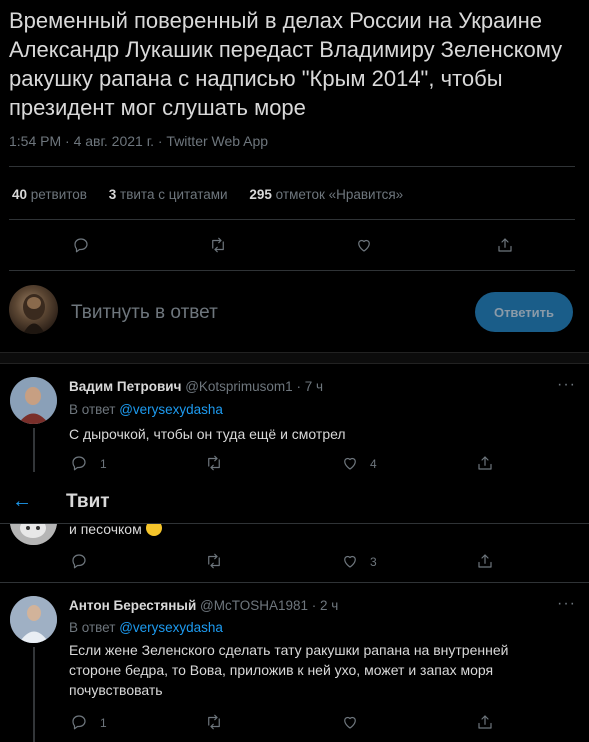  I want to click on reply-author: Вадим Петрович @Kotsprimusom1 · 7 ч, so click(196, 386).